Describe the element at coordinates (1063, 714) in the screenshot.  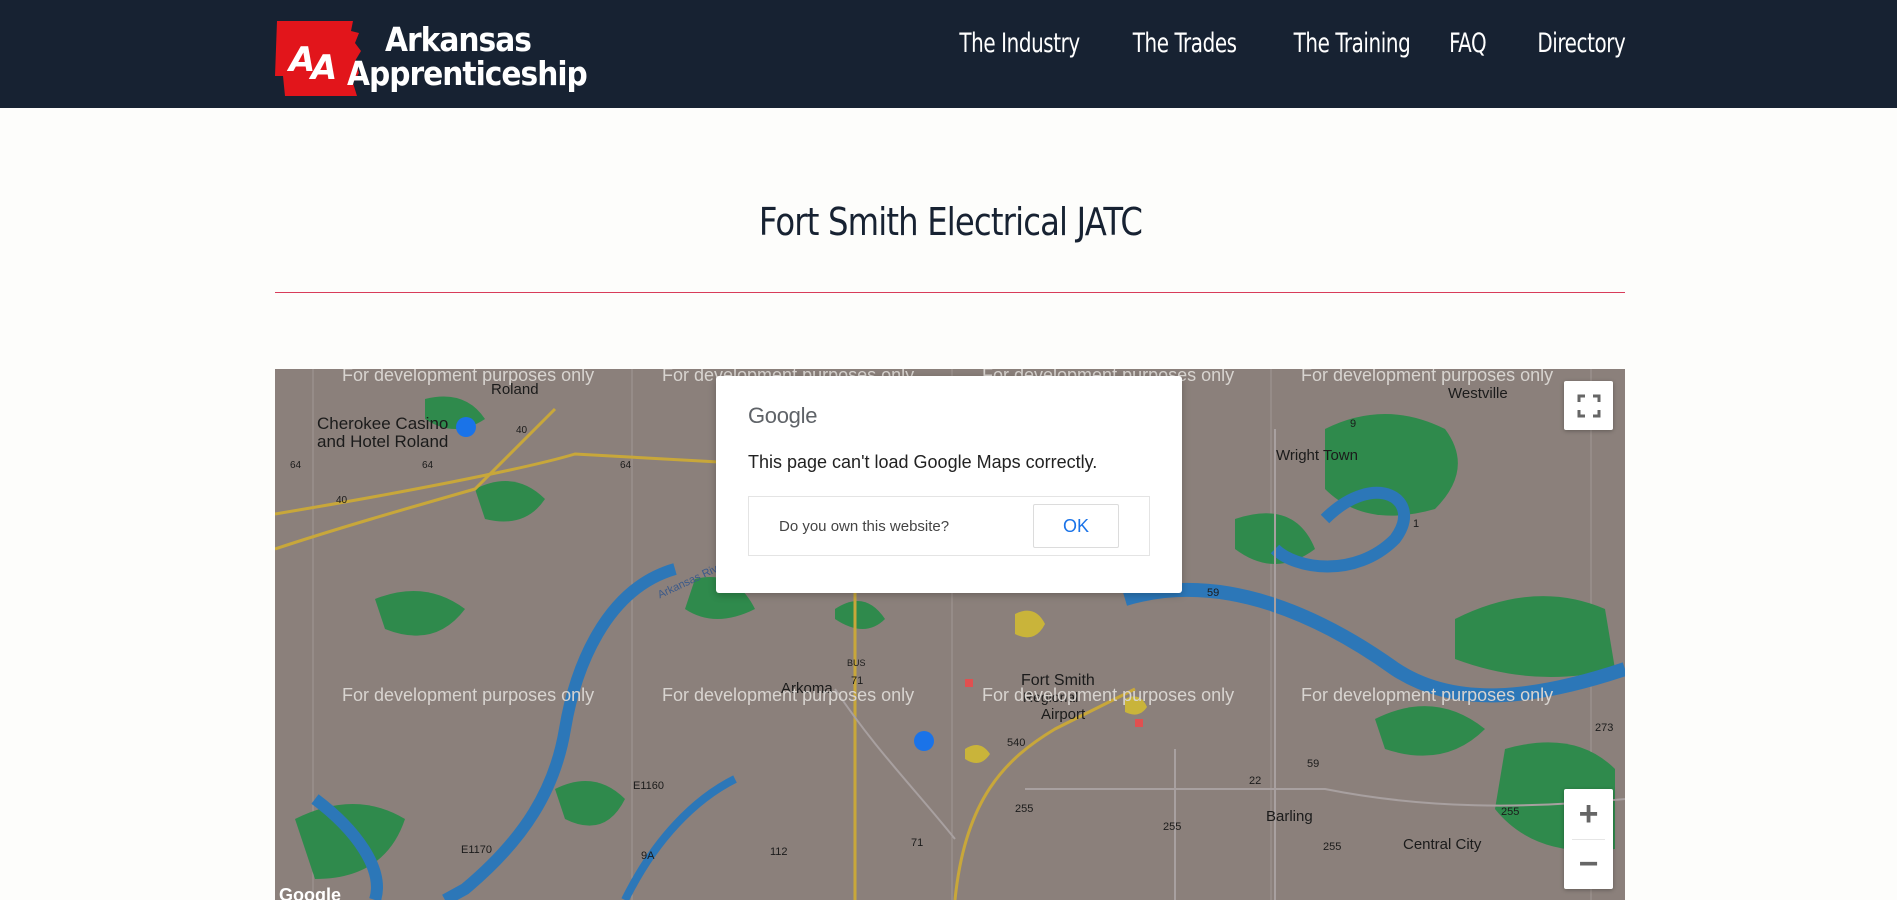
I see `map-label-airport: Airport` at that location.